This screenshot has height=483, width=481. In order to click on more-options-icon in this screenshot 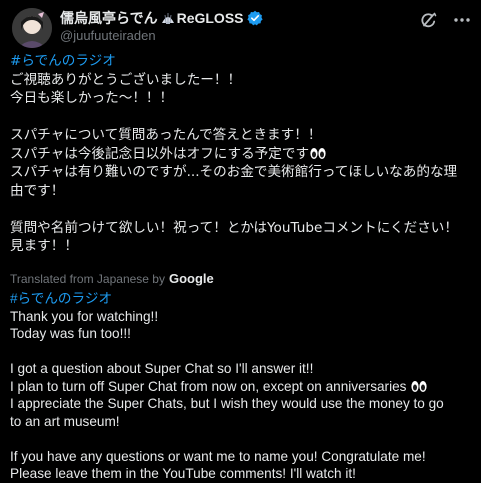, I will do `click(462, 20)`.